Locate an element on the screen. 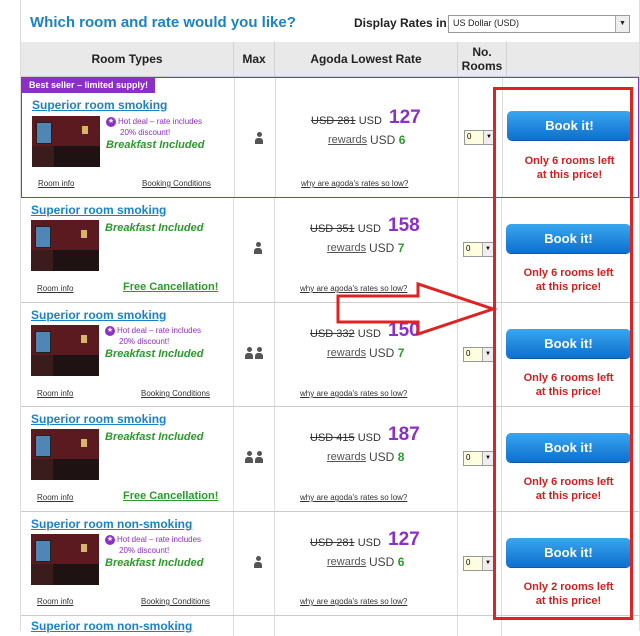  page-title: Which room and rate would you like? is located at coordinates (163, 22).